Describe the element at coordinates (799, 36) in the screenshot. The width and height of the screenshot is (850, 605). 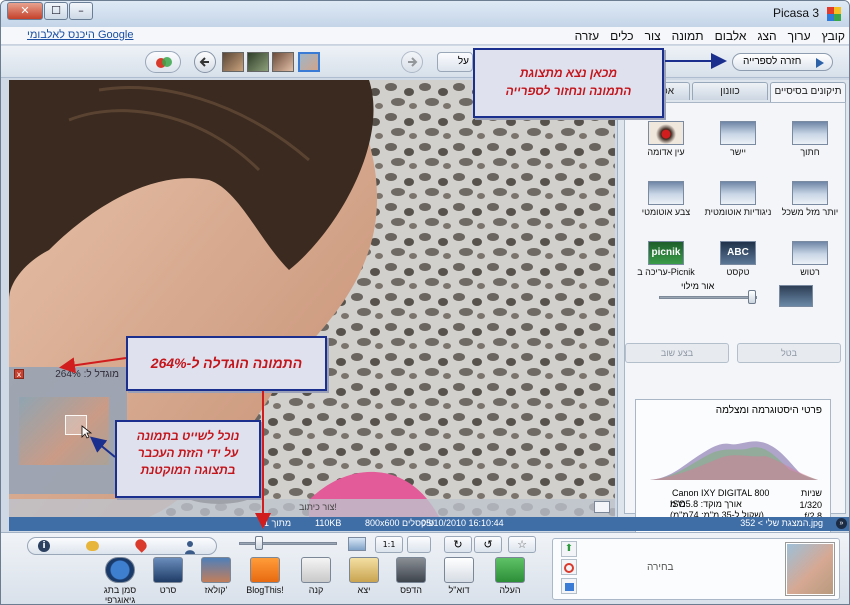
I see `menu-item: ערוך` at that location.